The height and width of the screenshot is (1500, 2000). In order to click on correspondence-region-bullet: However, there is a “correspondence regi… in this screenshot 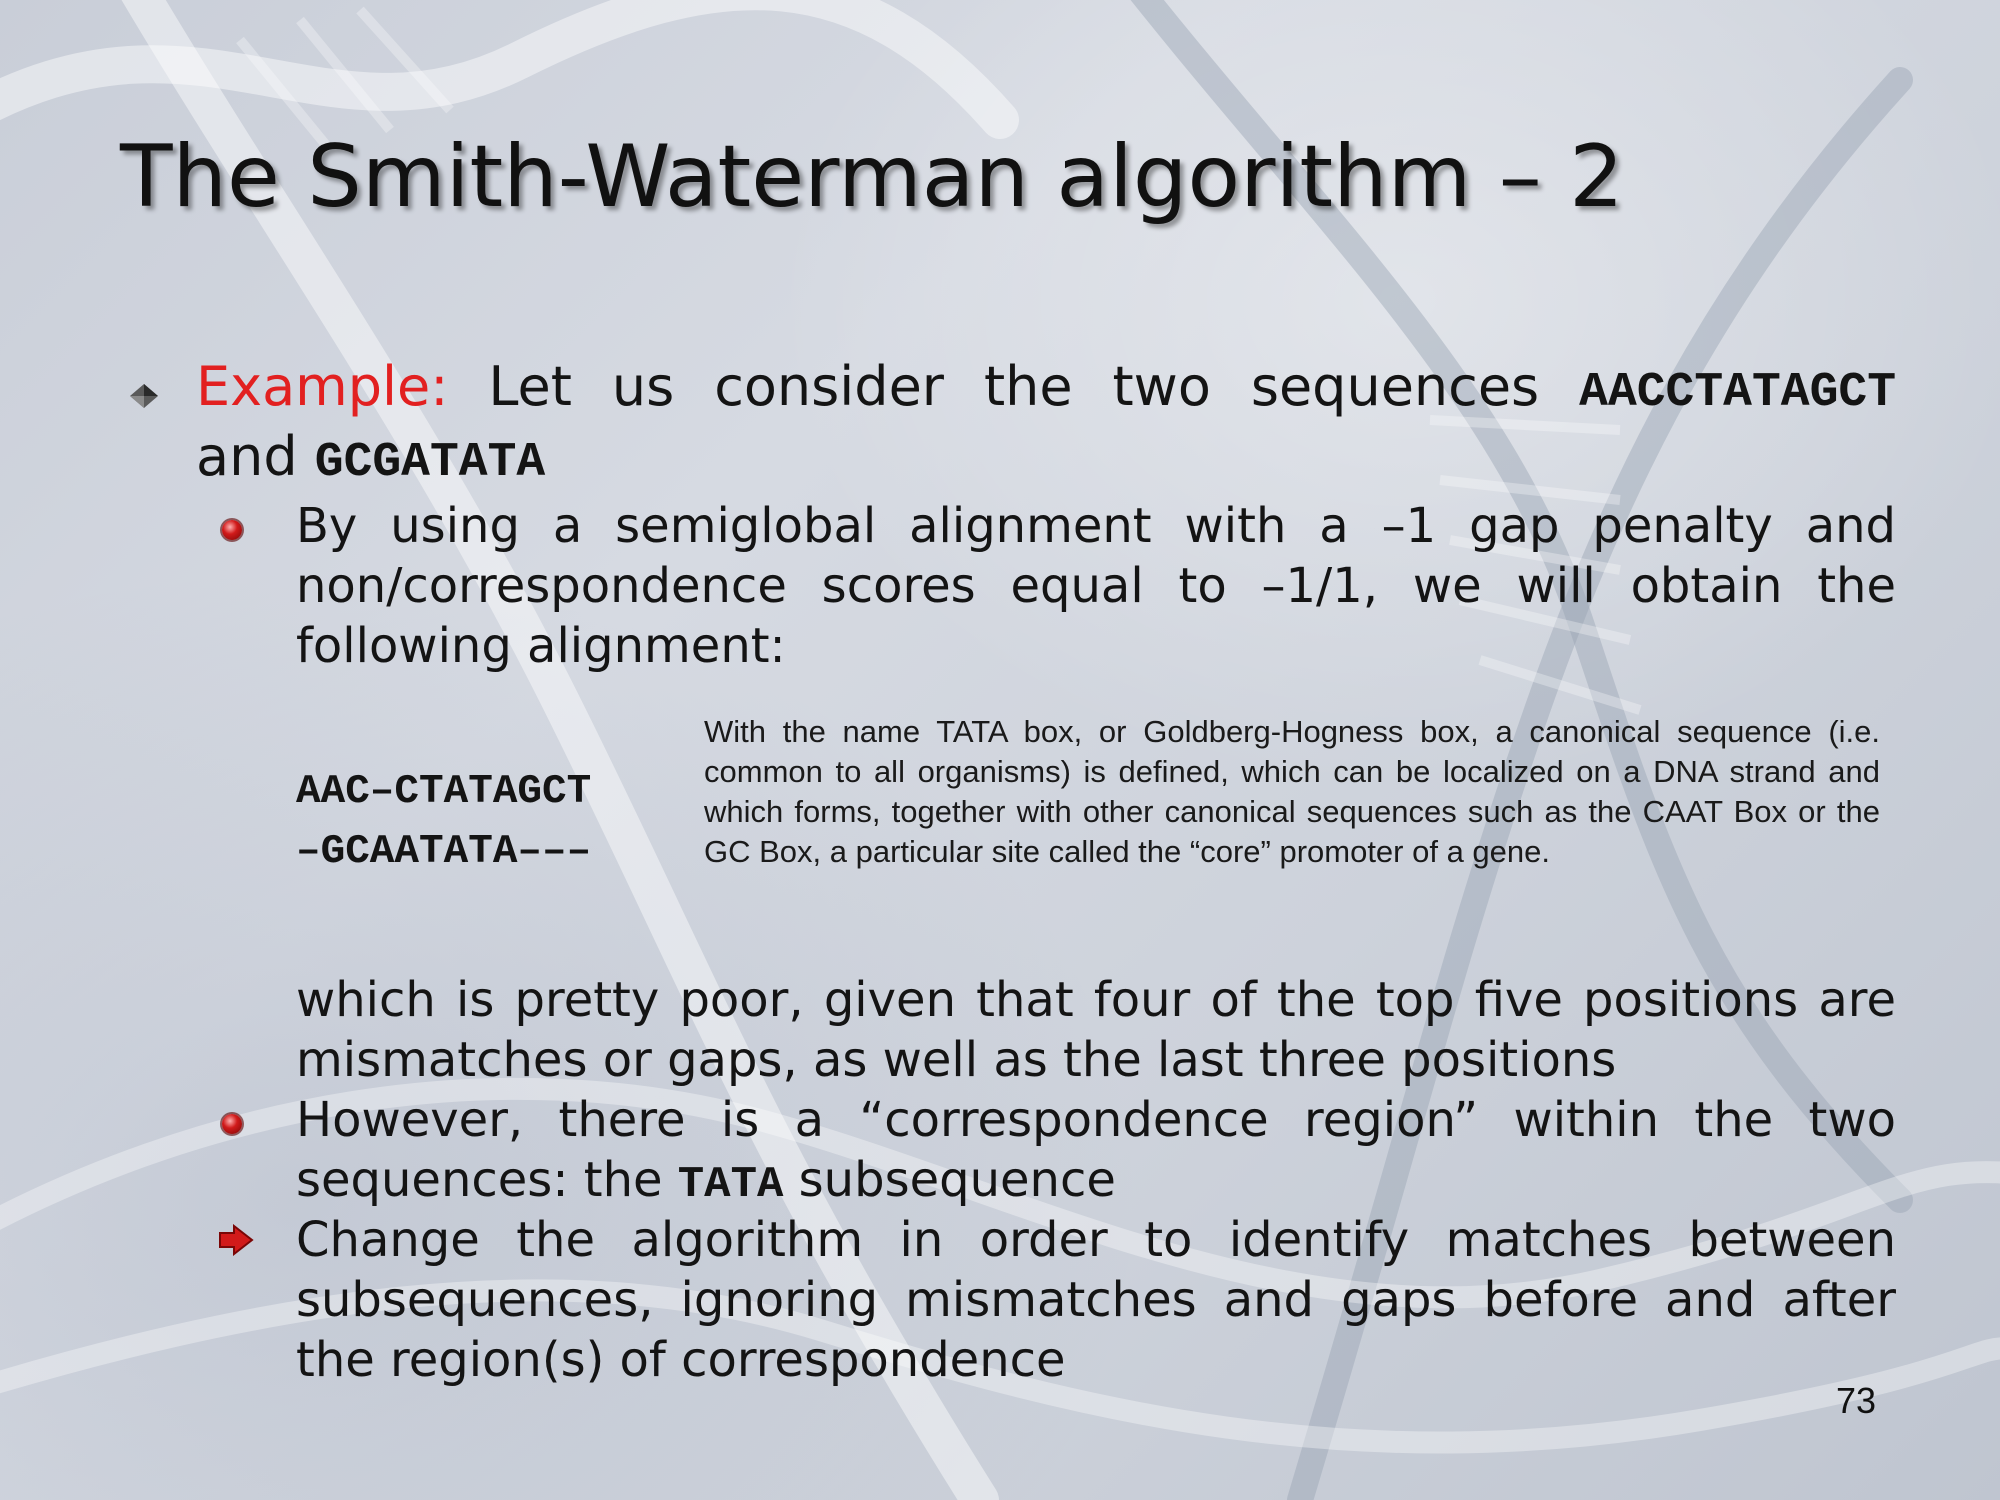, I will do `click(1096, 1152)`.